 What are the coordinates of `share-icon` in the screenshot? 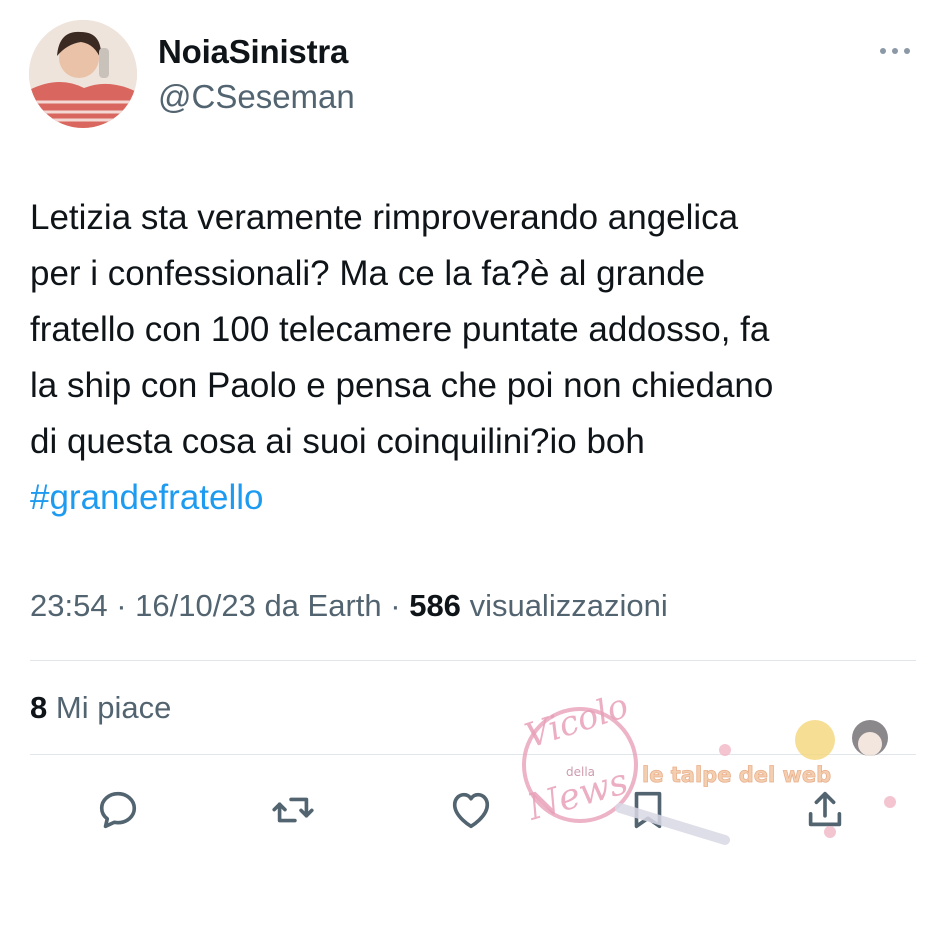 It's located at (825, 809).